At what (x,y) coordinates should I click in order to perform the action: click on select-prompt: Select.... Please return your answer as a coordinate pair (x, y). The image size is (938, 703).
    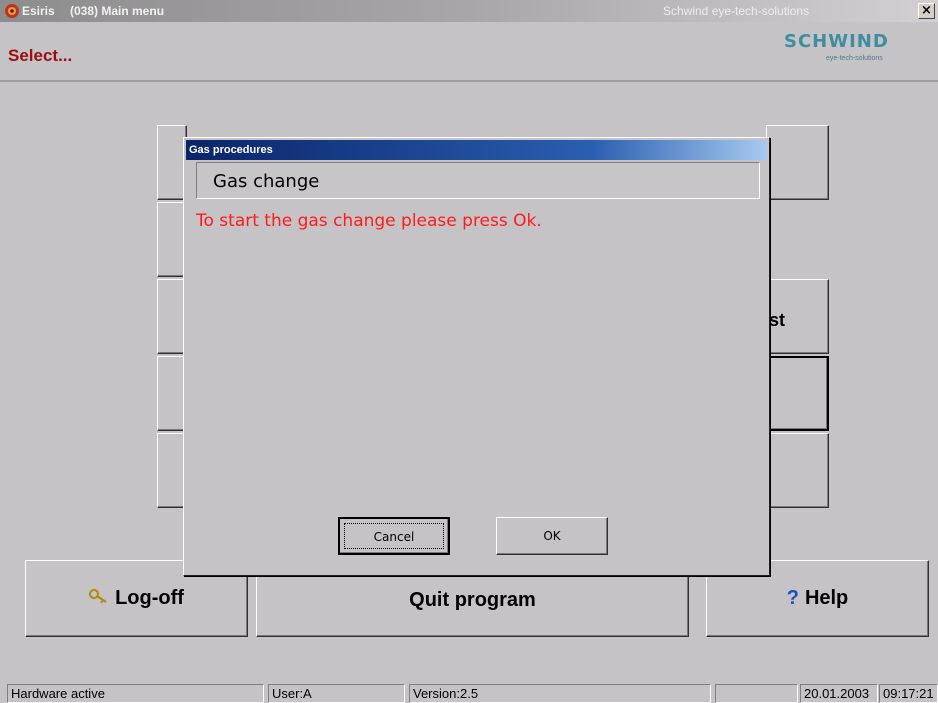
    Looking at the image, I should click on (40, 55).